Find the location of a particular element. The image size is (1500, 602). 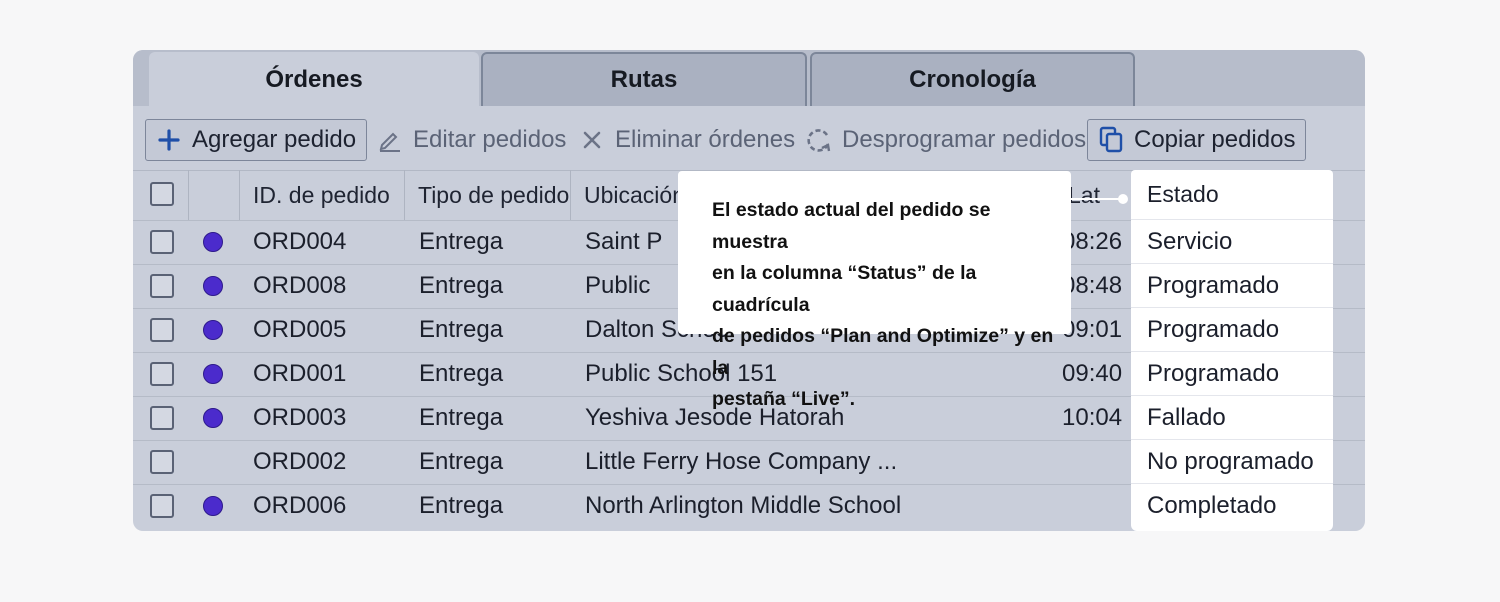

order-id-cell: ORD008 is located at coordinates (300, 285).